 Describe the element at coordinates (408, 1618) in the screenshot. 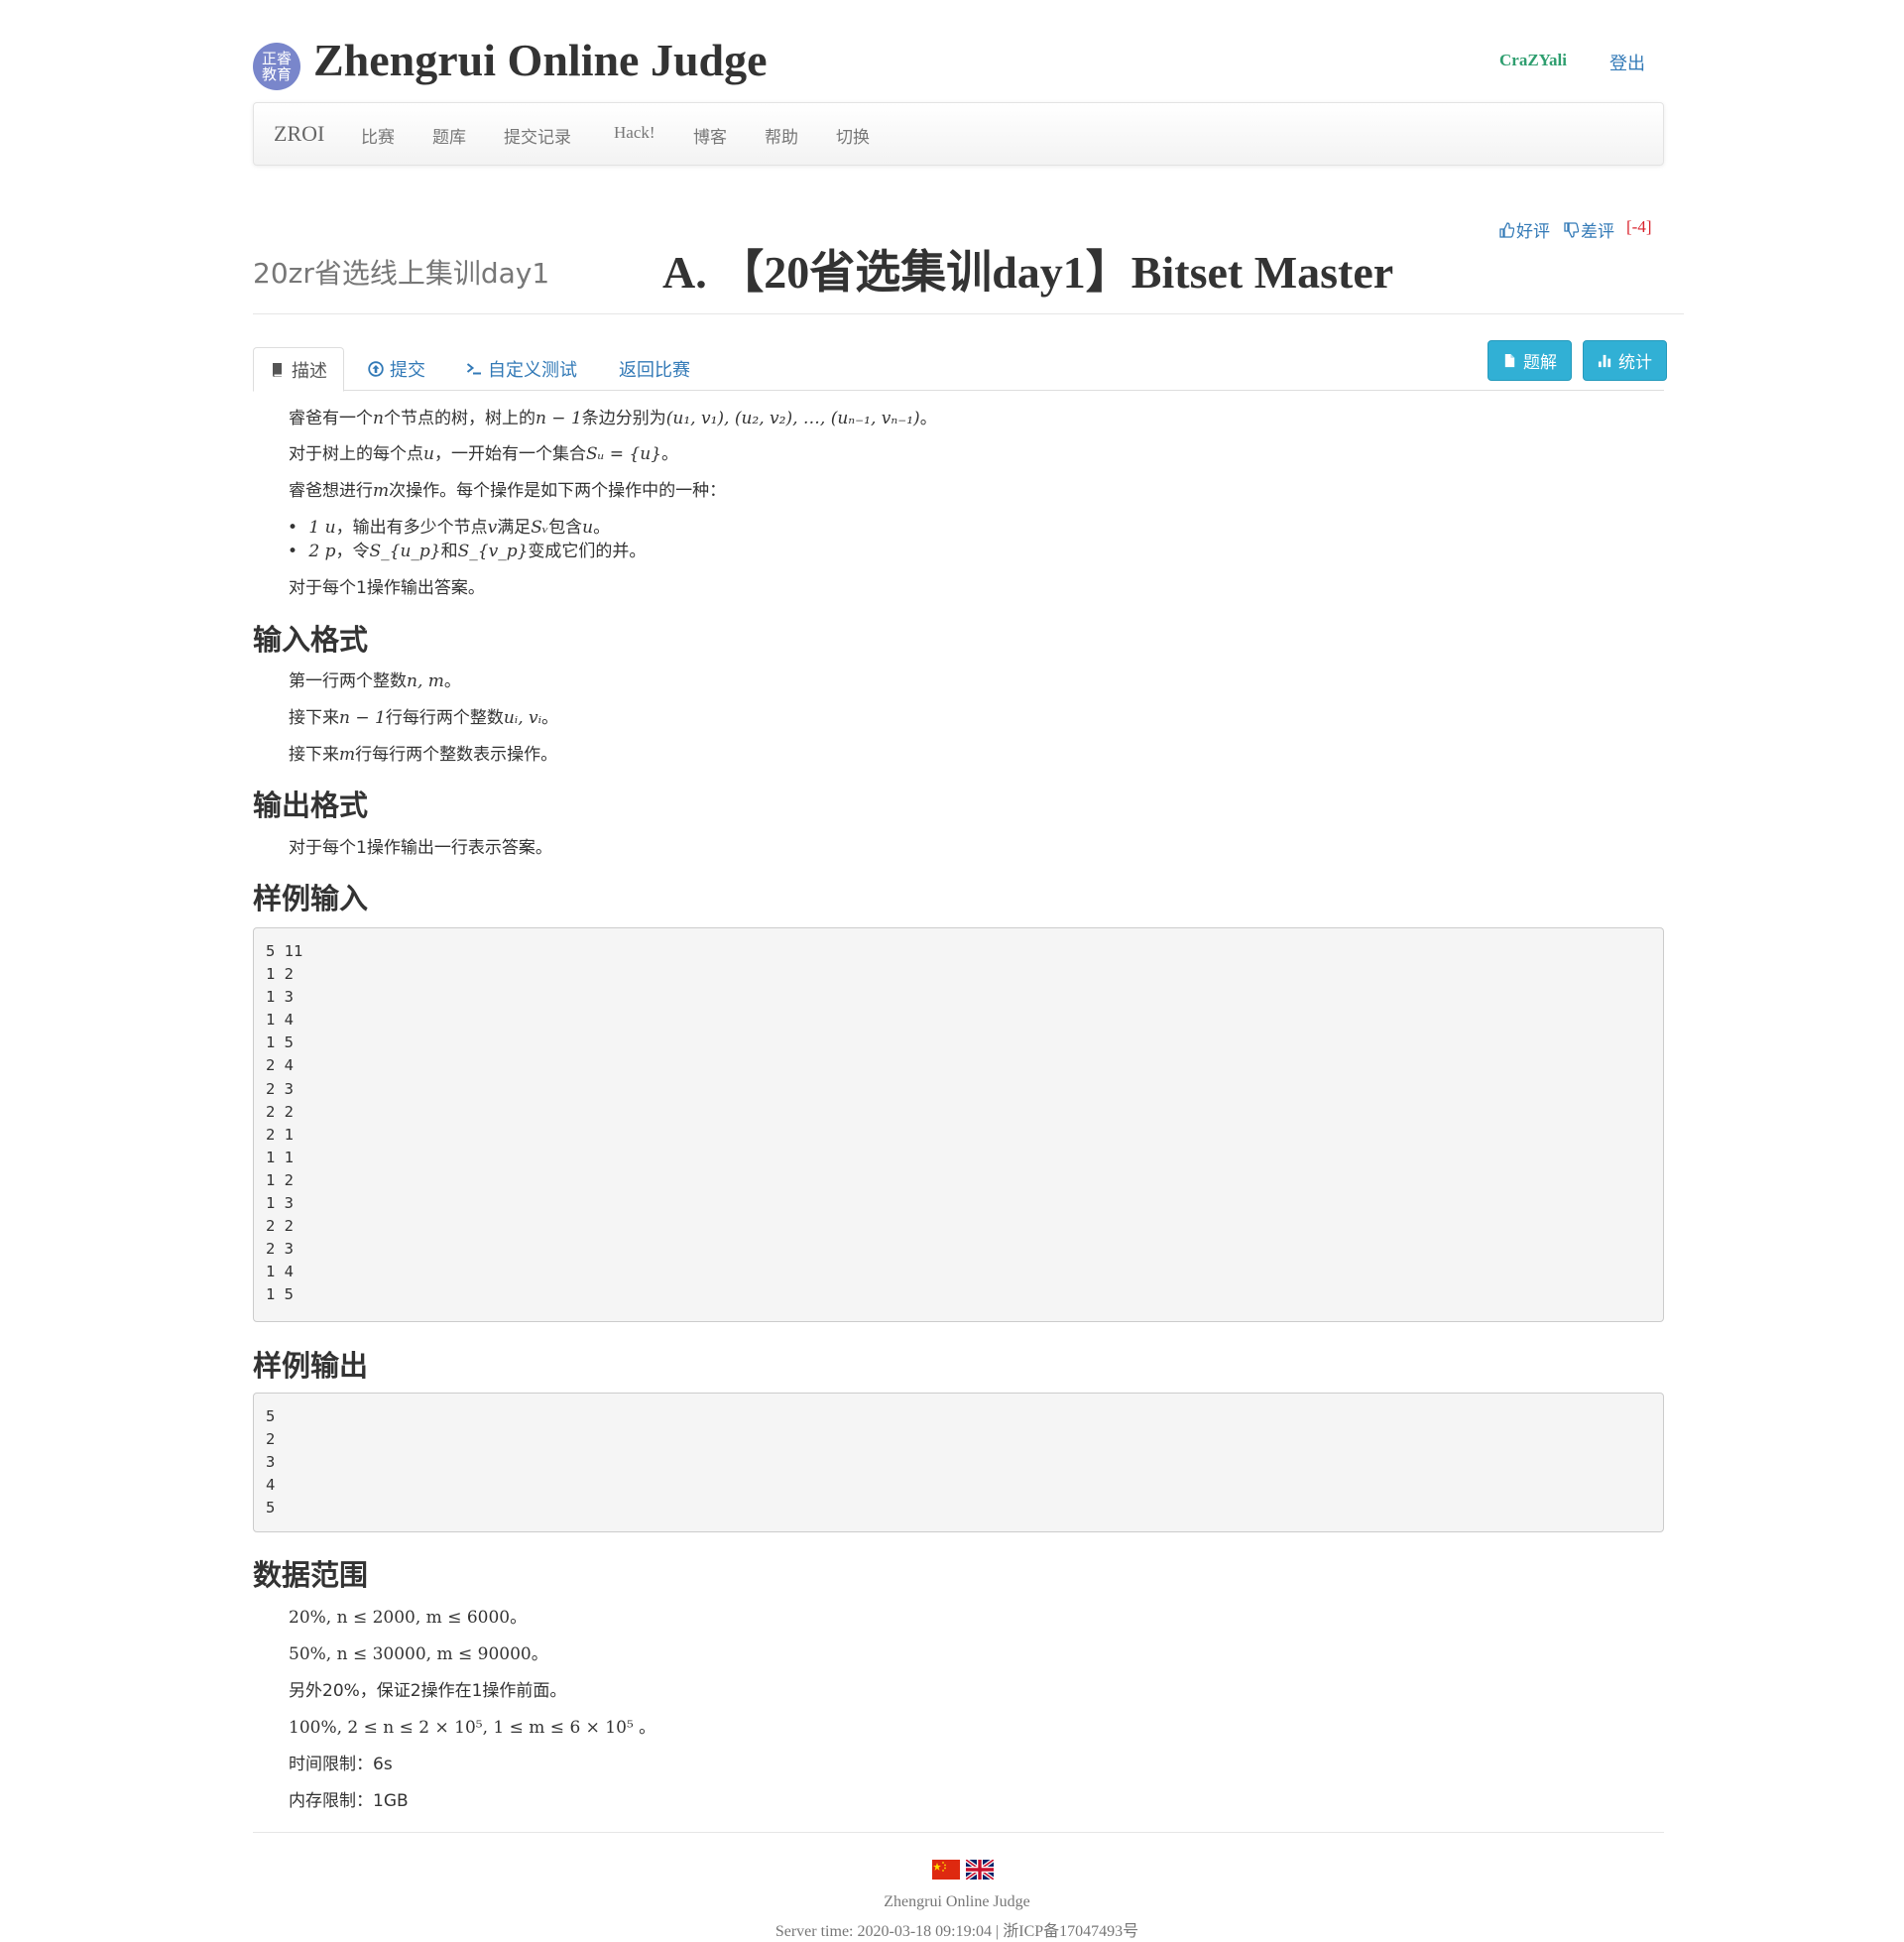

I see `constraint-line-1: 20%, n ≤ 2000, m ≤ 6000。` at that location.